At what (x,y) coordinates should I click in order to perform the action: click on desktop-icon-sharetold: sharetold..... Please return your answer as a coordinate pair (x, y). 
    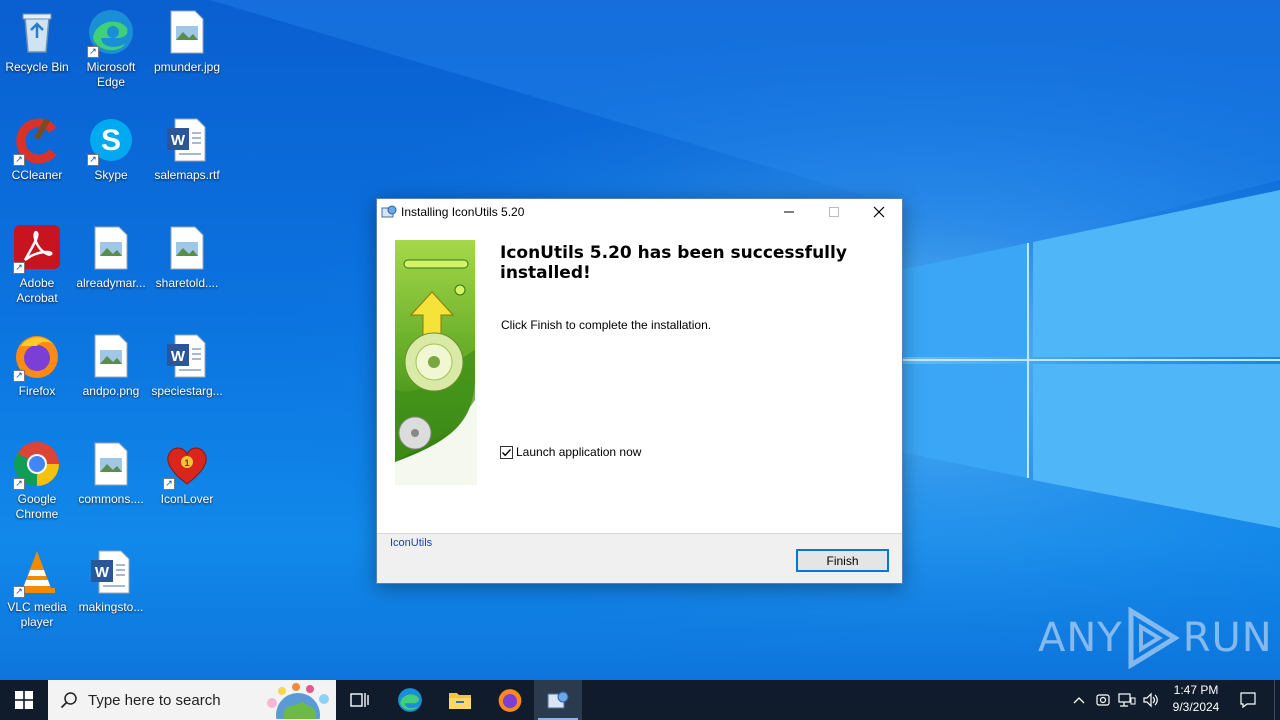
    Looking at the image, I should click on (187, 268).